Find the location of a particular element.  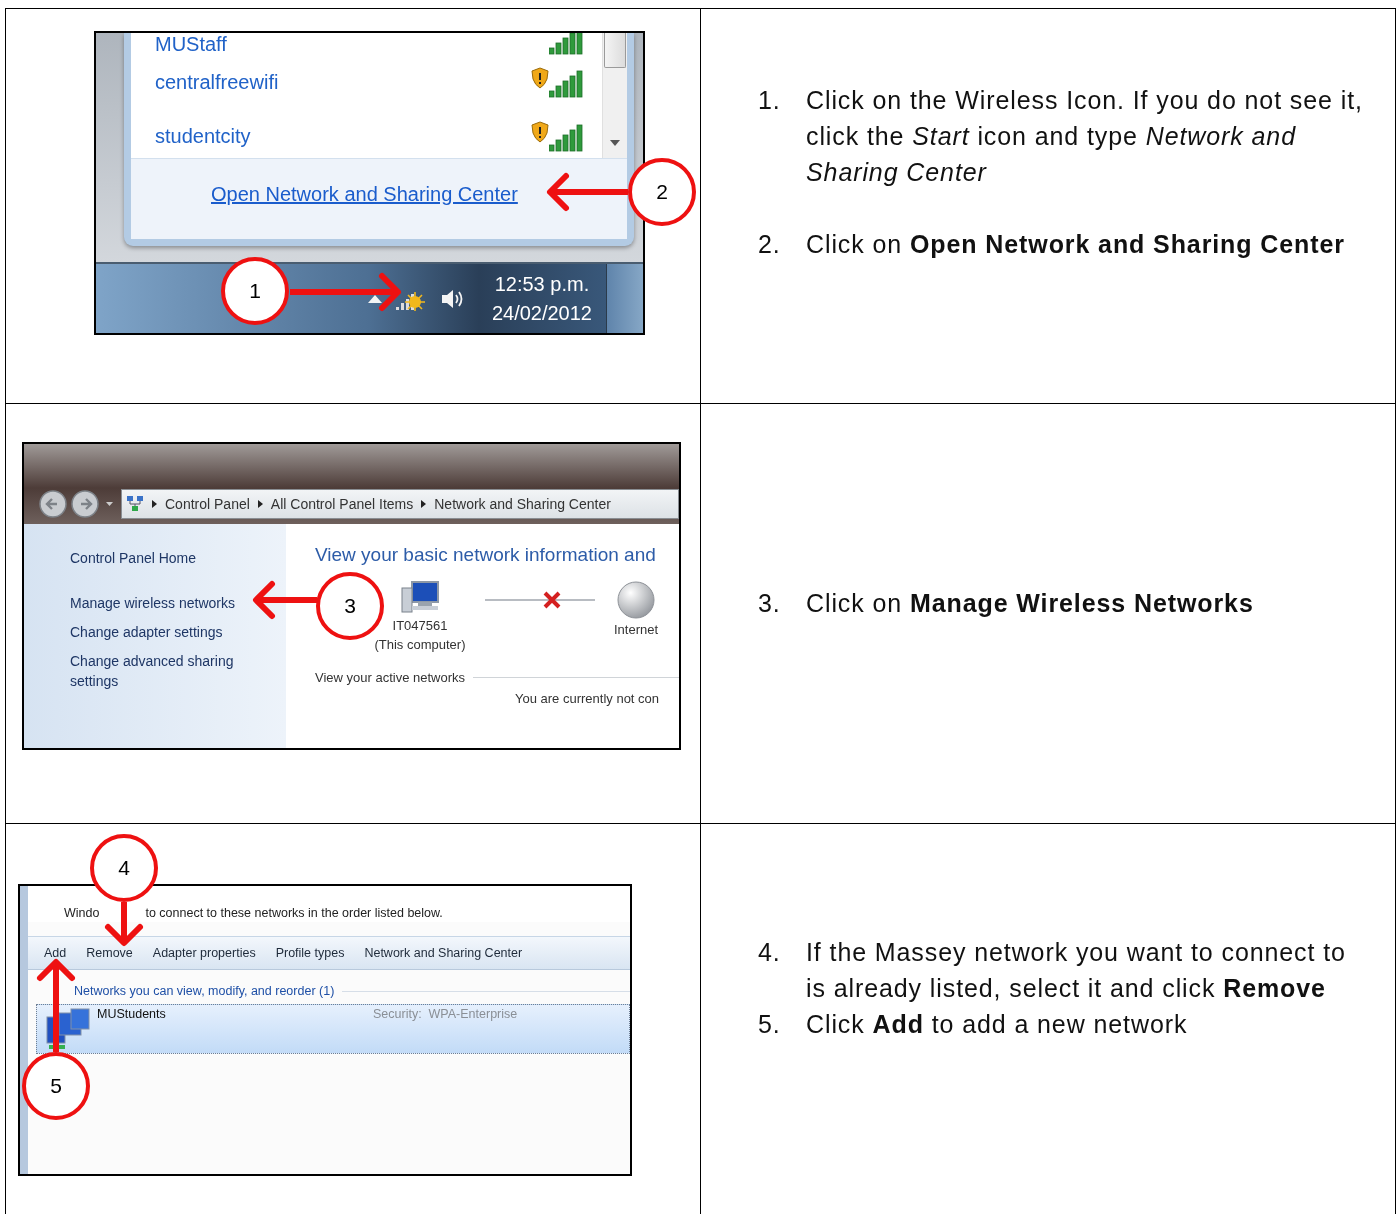

computer-icon is located at coordinates (420, 598).